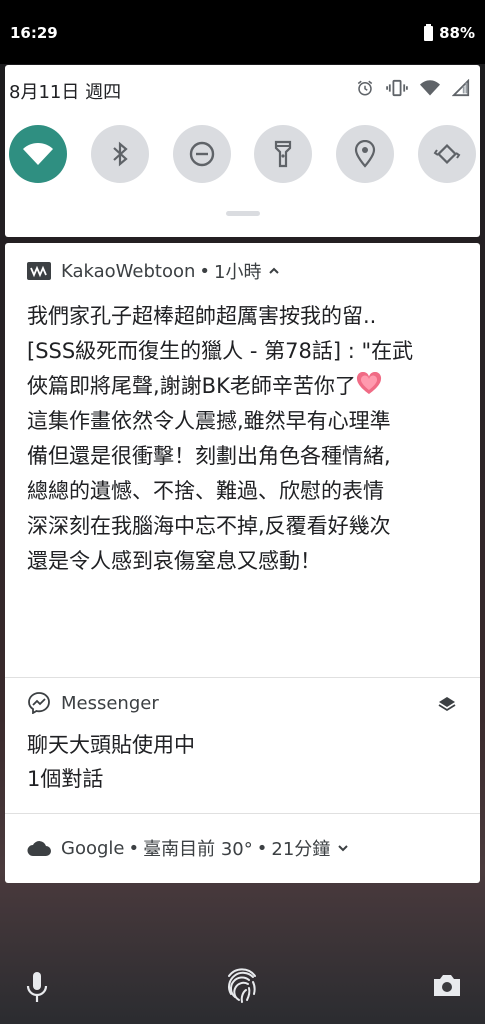 The width and height of the screenshot is (485, 1024). What do you see at coordinates (368, 383) in the screenshot?
I see `heart-icon` at bounding box center [368, 383].